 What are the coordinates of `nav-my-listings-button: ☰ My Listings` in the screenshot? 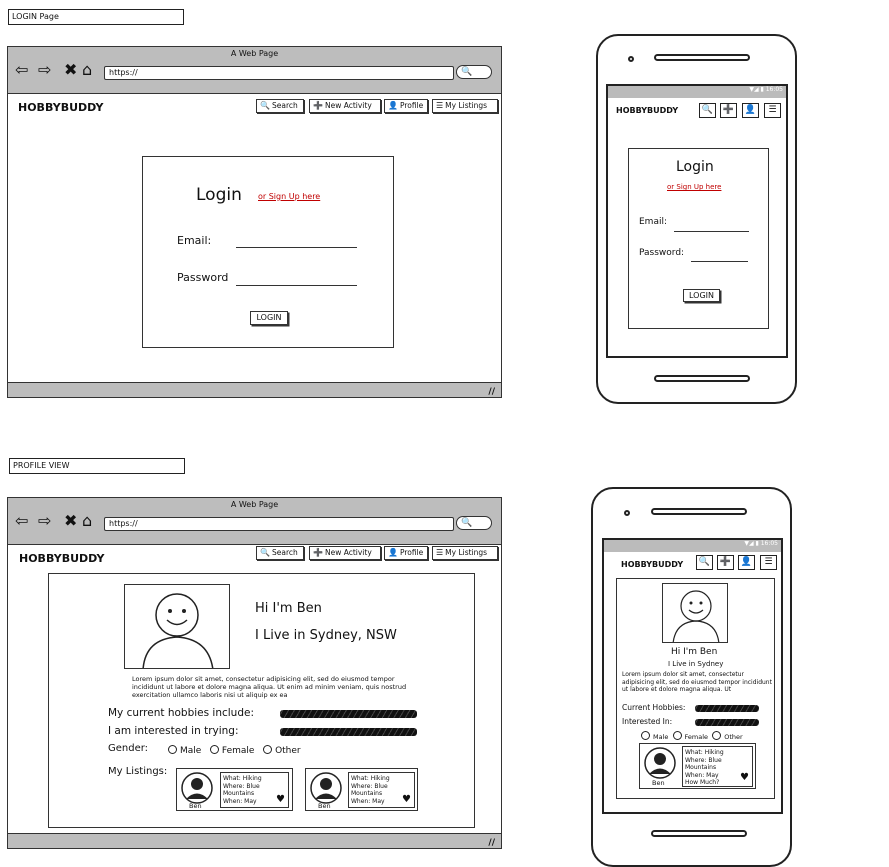 It's located at (465, 106).